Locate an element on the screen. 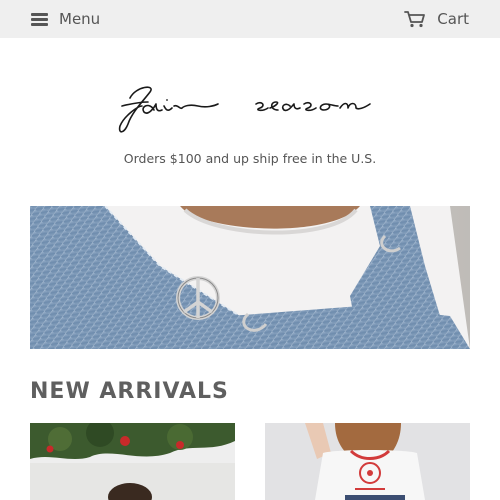  hamburger-icon is located at coordinates (39, 19).